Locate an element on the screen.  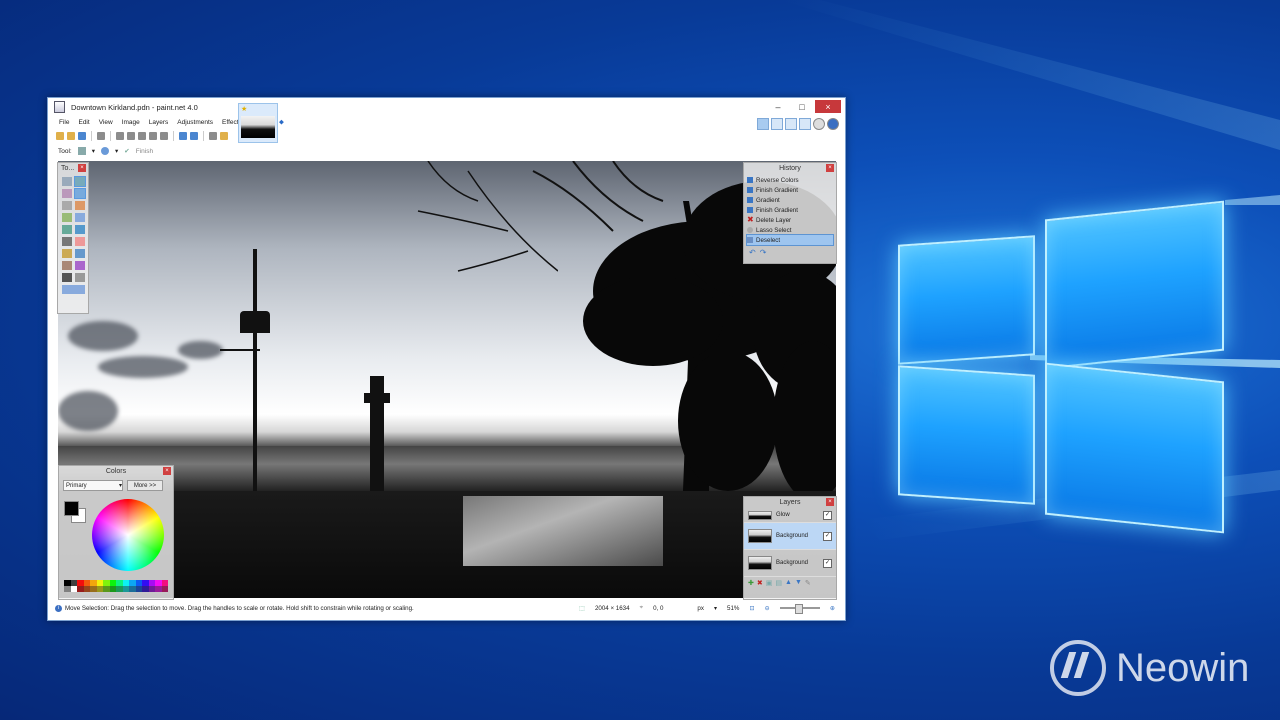
history-item: Lasso Select is located at coordinates (790, 230).